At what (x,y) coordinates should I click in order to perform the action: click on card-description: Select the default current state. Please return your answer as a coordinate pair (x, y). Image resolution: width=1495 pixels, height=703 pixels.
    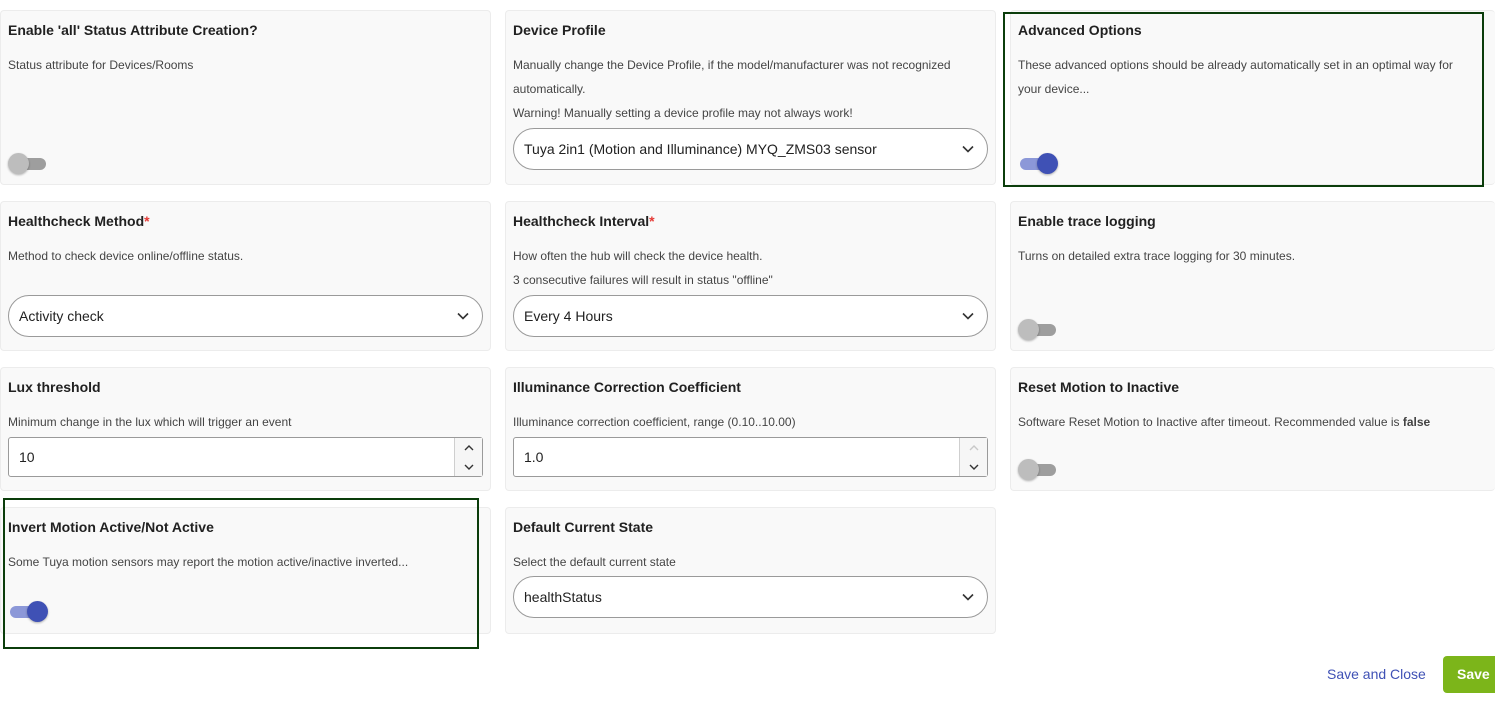
    Looking at the image, I should click on (594, 562).